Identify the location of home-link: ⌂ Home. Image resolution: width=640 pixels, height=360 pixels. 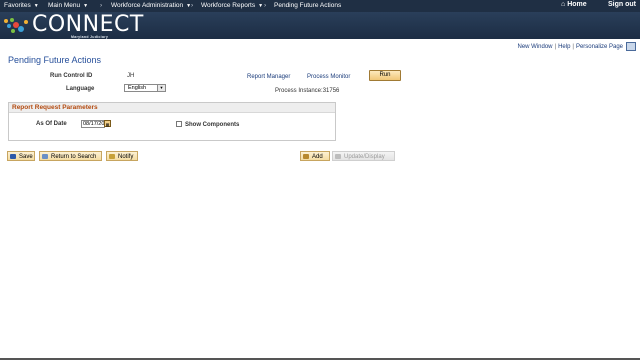
(574, 4).